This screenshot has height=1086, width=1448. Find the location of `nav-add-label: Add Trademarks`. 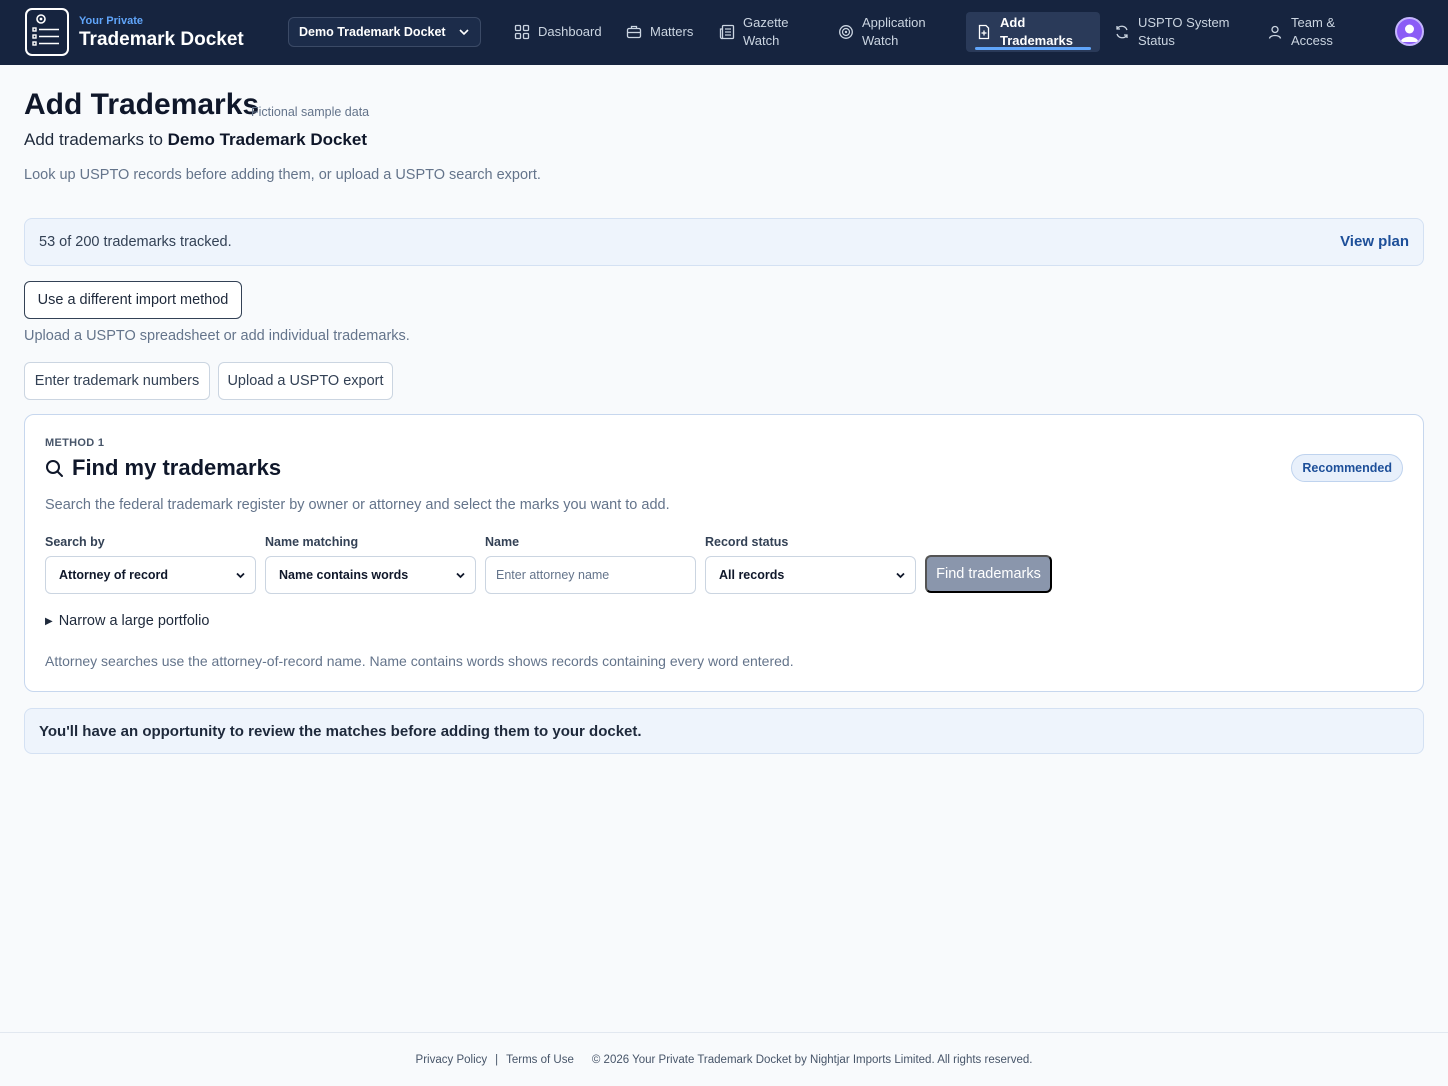

nav-add-label: Add Trademarks is located at coordinates (1036, 32).